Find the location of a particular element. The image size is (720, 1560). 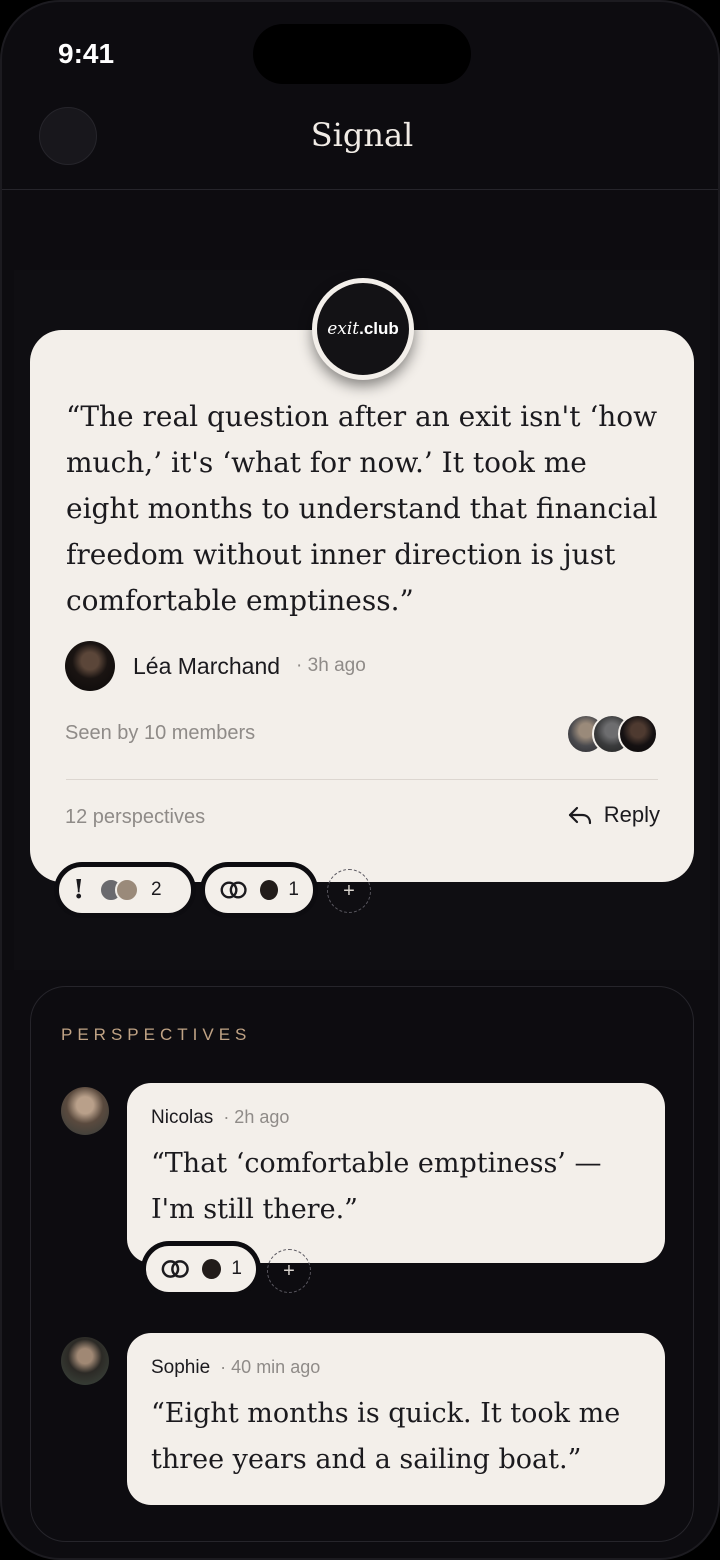

exclamation-icon: ! is located at coordinates (79, 890).